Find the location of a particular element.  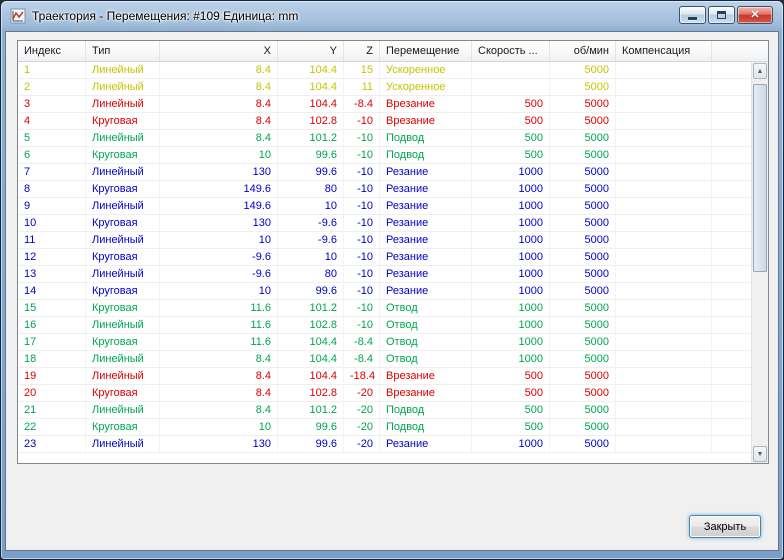

cell-z: -18.4 is located at coordinates (362, 376).